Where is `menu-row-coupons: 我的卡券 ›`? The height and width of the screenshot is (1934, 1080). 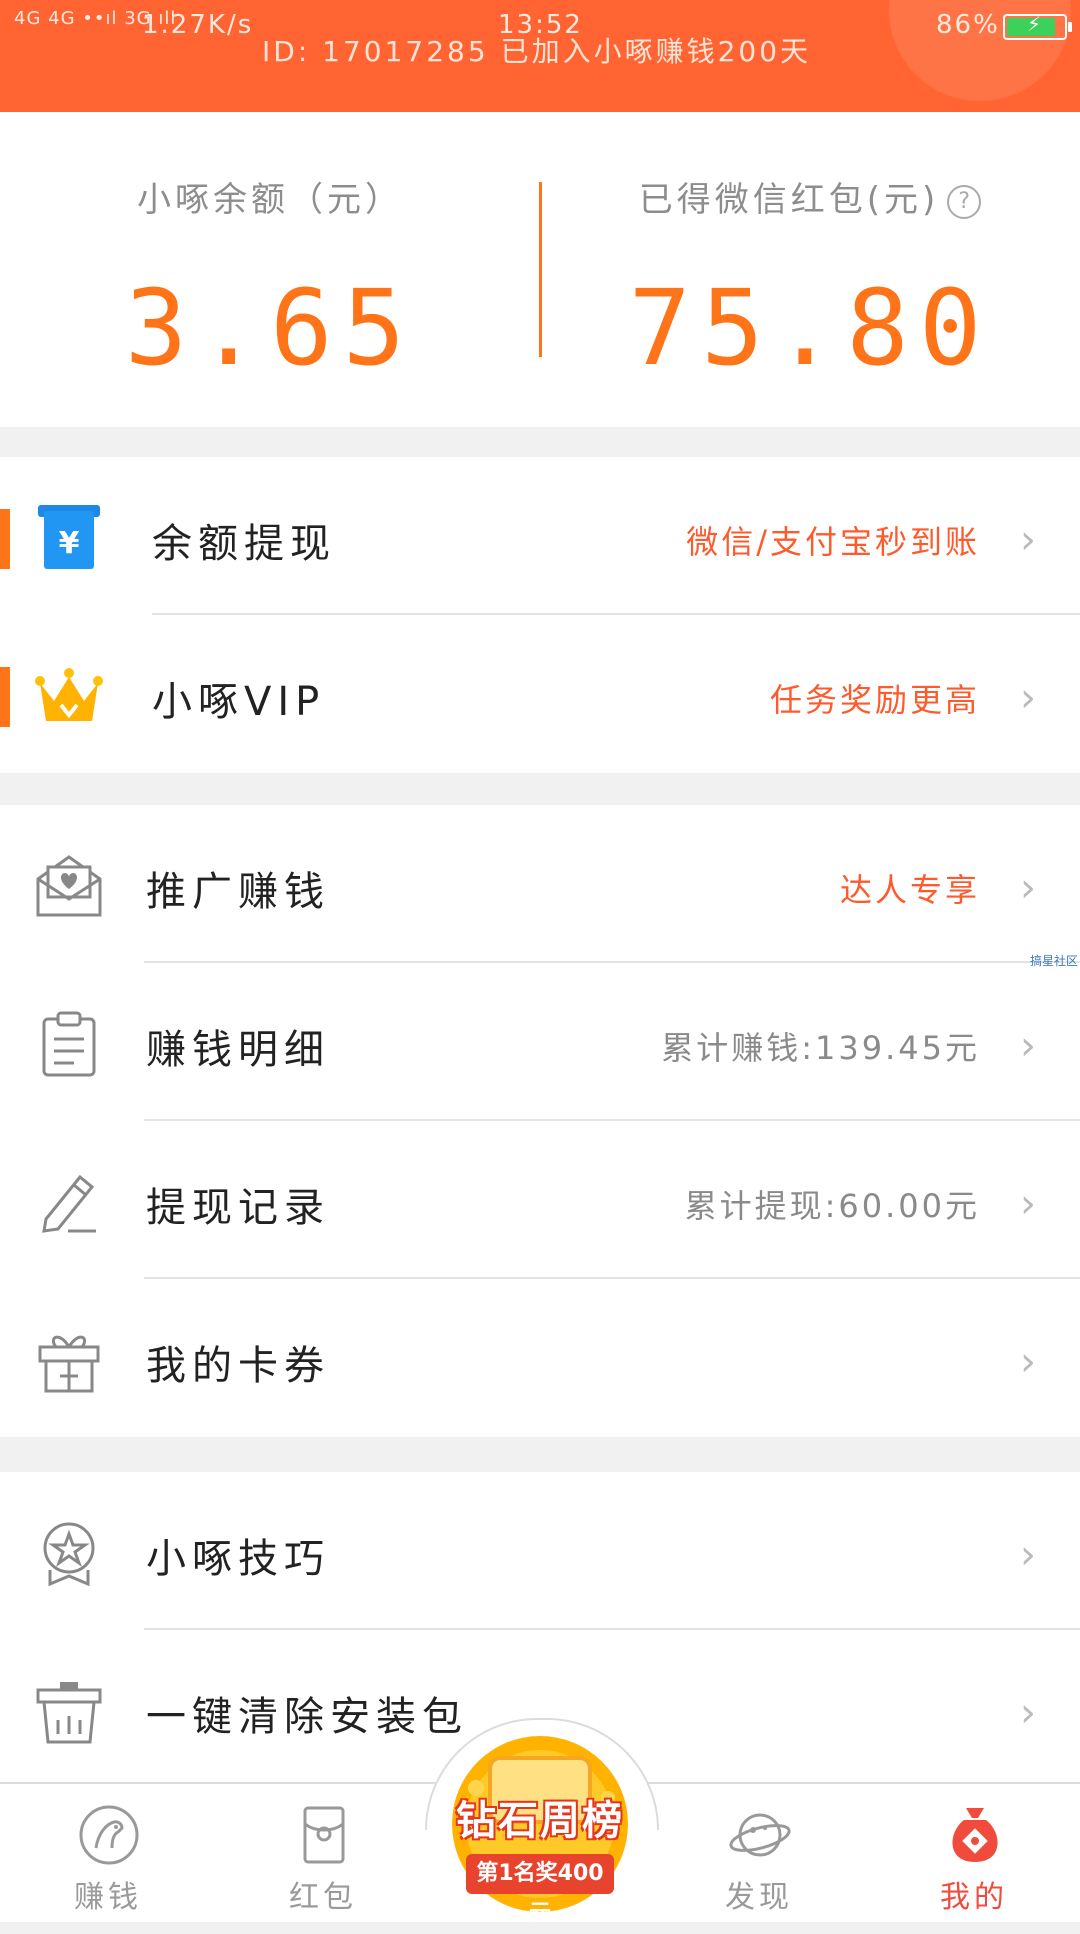 menu-row-coupons: 我的卡券 › is located at coordinates (540, 1358).